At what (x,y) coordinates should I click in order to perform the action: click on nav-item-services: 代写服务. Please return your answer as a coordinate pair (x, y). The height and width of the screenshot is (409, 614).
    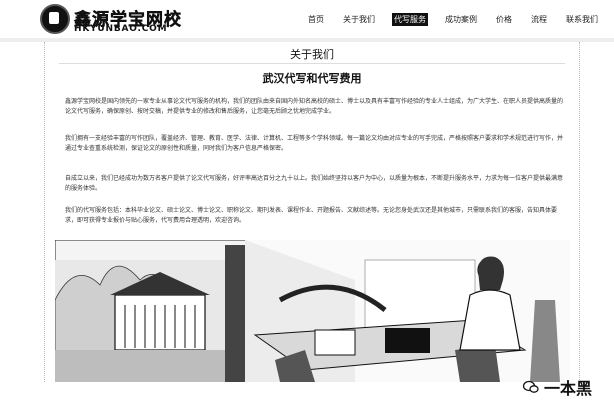
    Looking at the image, I should click on (410, 19).